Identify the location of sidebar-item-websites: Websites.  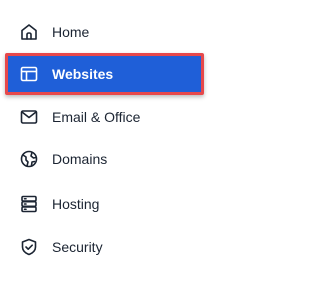
(104, 74).